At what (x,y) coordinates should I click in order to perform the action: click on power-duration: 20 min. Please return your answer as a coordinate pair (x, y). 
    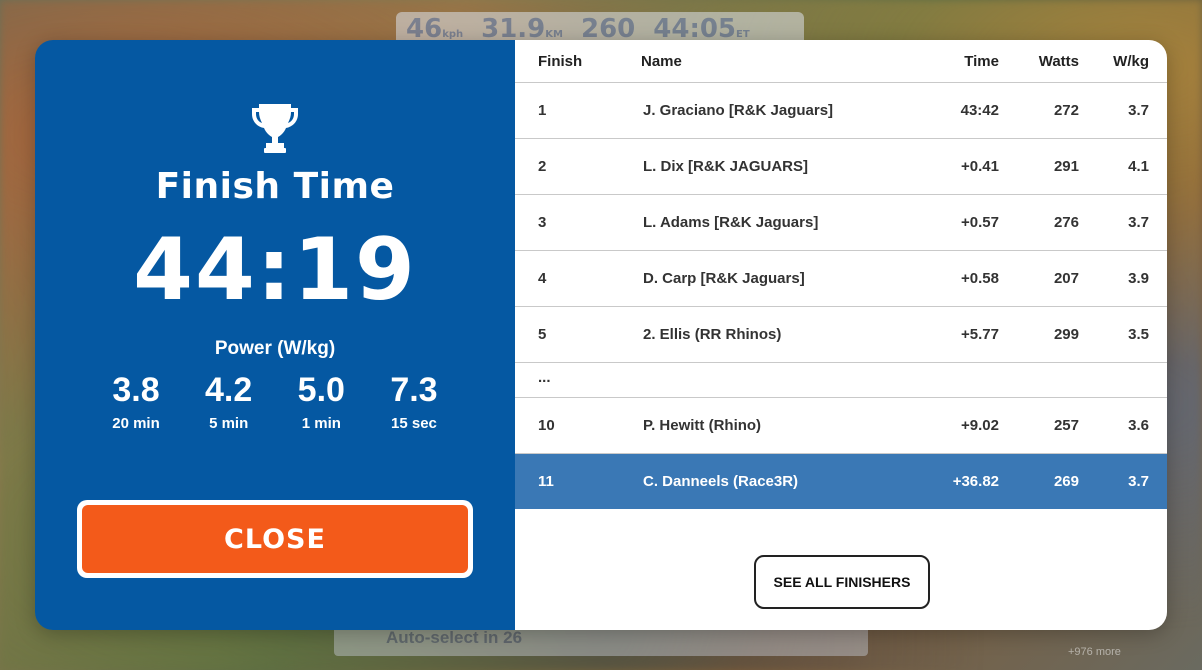
    Looking at the image, I should click on (136, 423).